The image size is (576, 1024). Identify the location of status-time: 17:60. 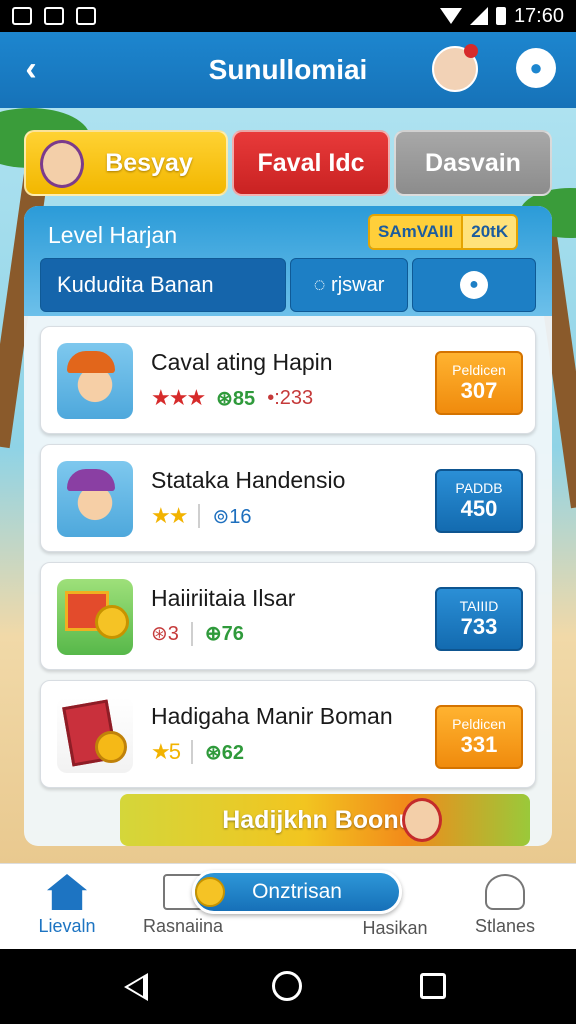
(538, 15).